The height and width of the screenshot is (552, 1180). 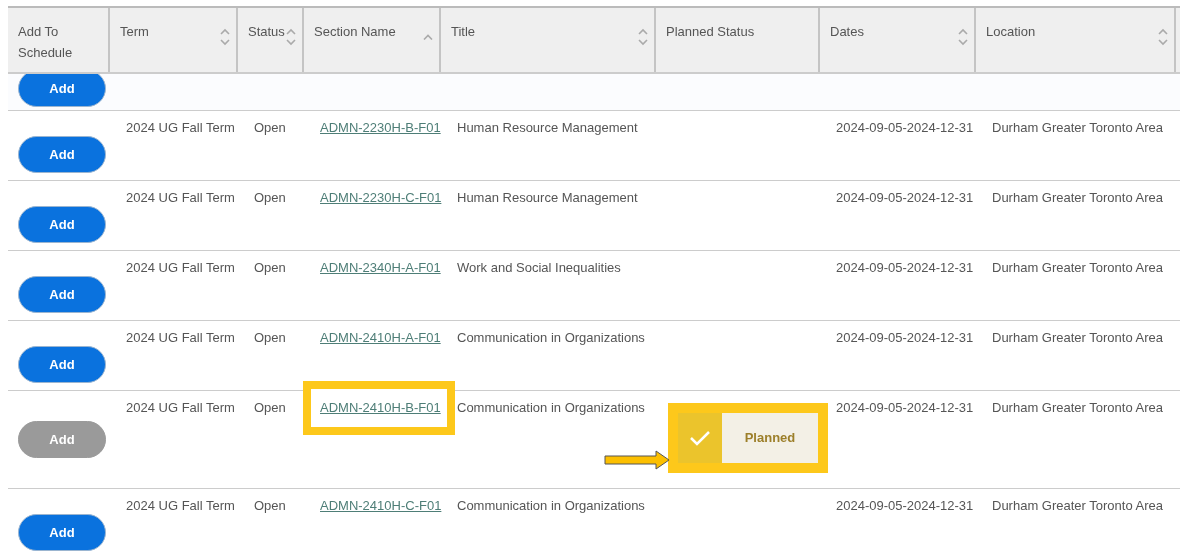 What do you see at coordinates (637, 460) in the screenshot?
I see `arrow-icon` at bounding box center [637, 460].